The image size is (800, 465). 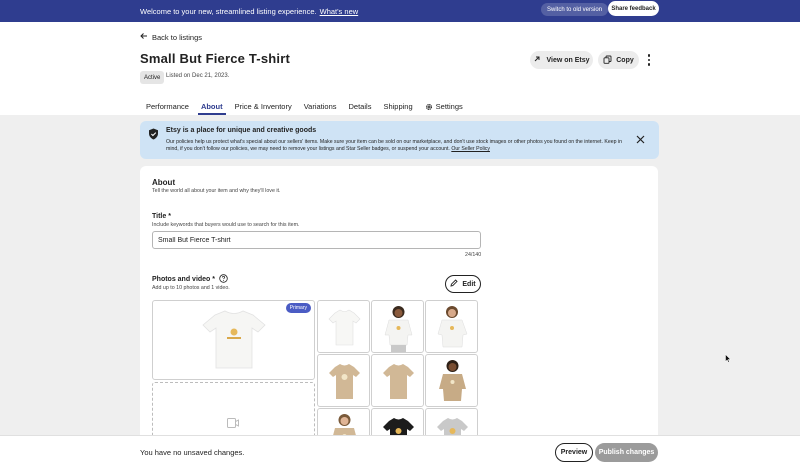 What do you see at coordinates (470, 149) in the screenshot?
I see `seller-policy-link: Our Seller Policy` at bounding box center [470, 149].